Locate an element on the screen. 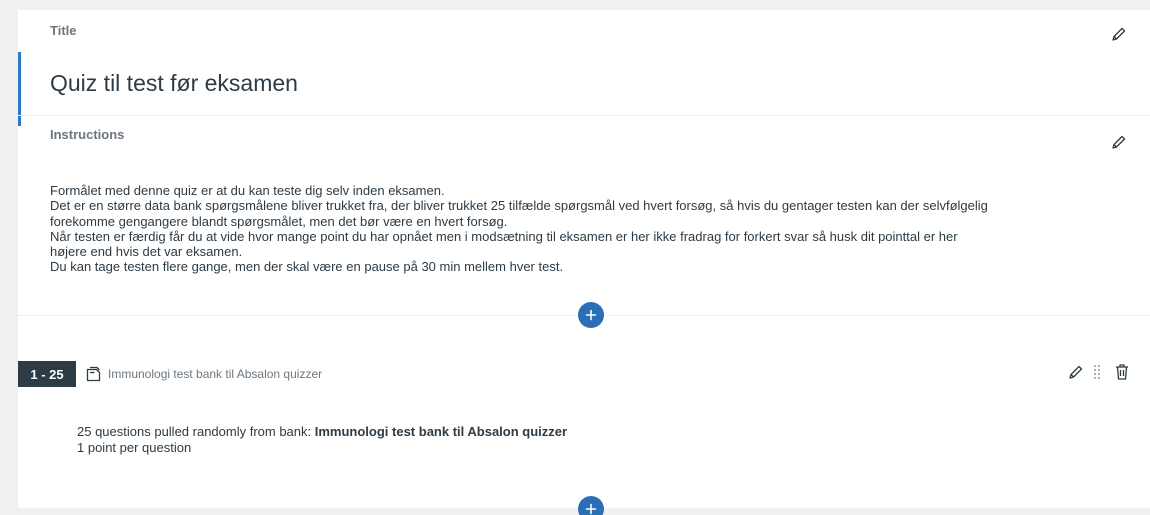  question-range-badge: 1 - 25 is located at coordinates (47, 374).